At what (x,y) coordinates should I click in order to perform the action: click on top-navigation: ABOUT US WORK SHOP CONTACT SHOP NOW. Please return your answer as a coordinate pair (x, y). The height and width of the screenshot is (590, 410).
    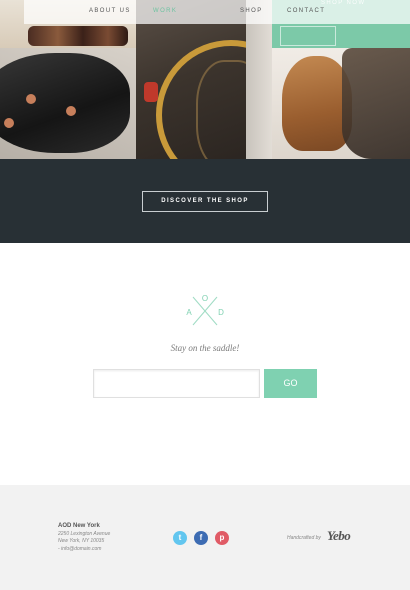
    Looking at the image, I should click on (217, 12).